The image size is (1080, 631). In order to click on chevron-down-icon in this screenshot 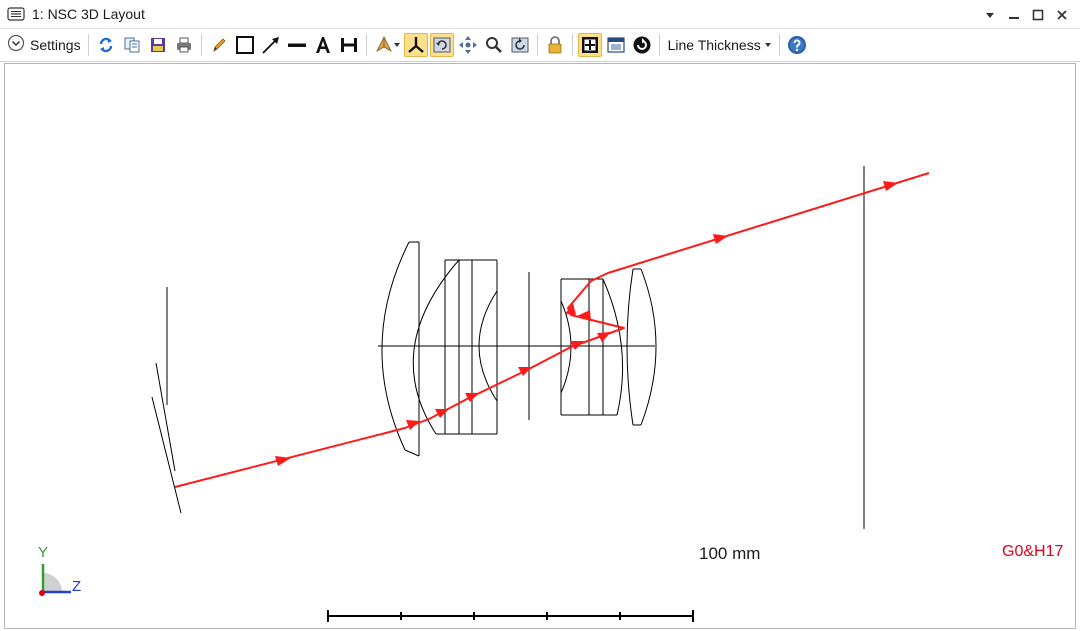, I will do `click(767, 45)`.